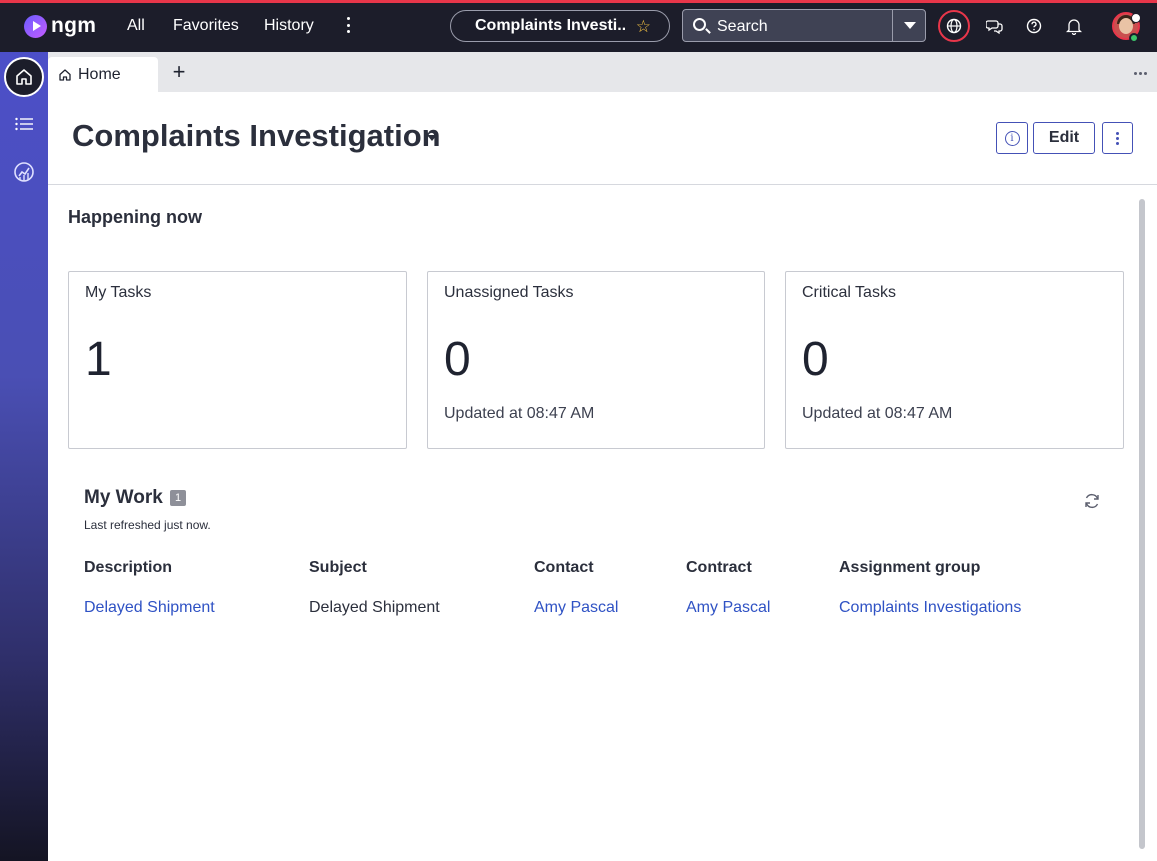 The image size is (1157, 861). I want to click on search-input: Search, so click(804, 25).